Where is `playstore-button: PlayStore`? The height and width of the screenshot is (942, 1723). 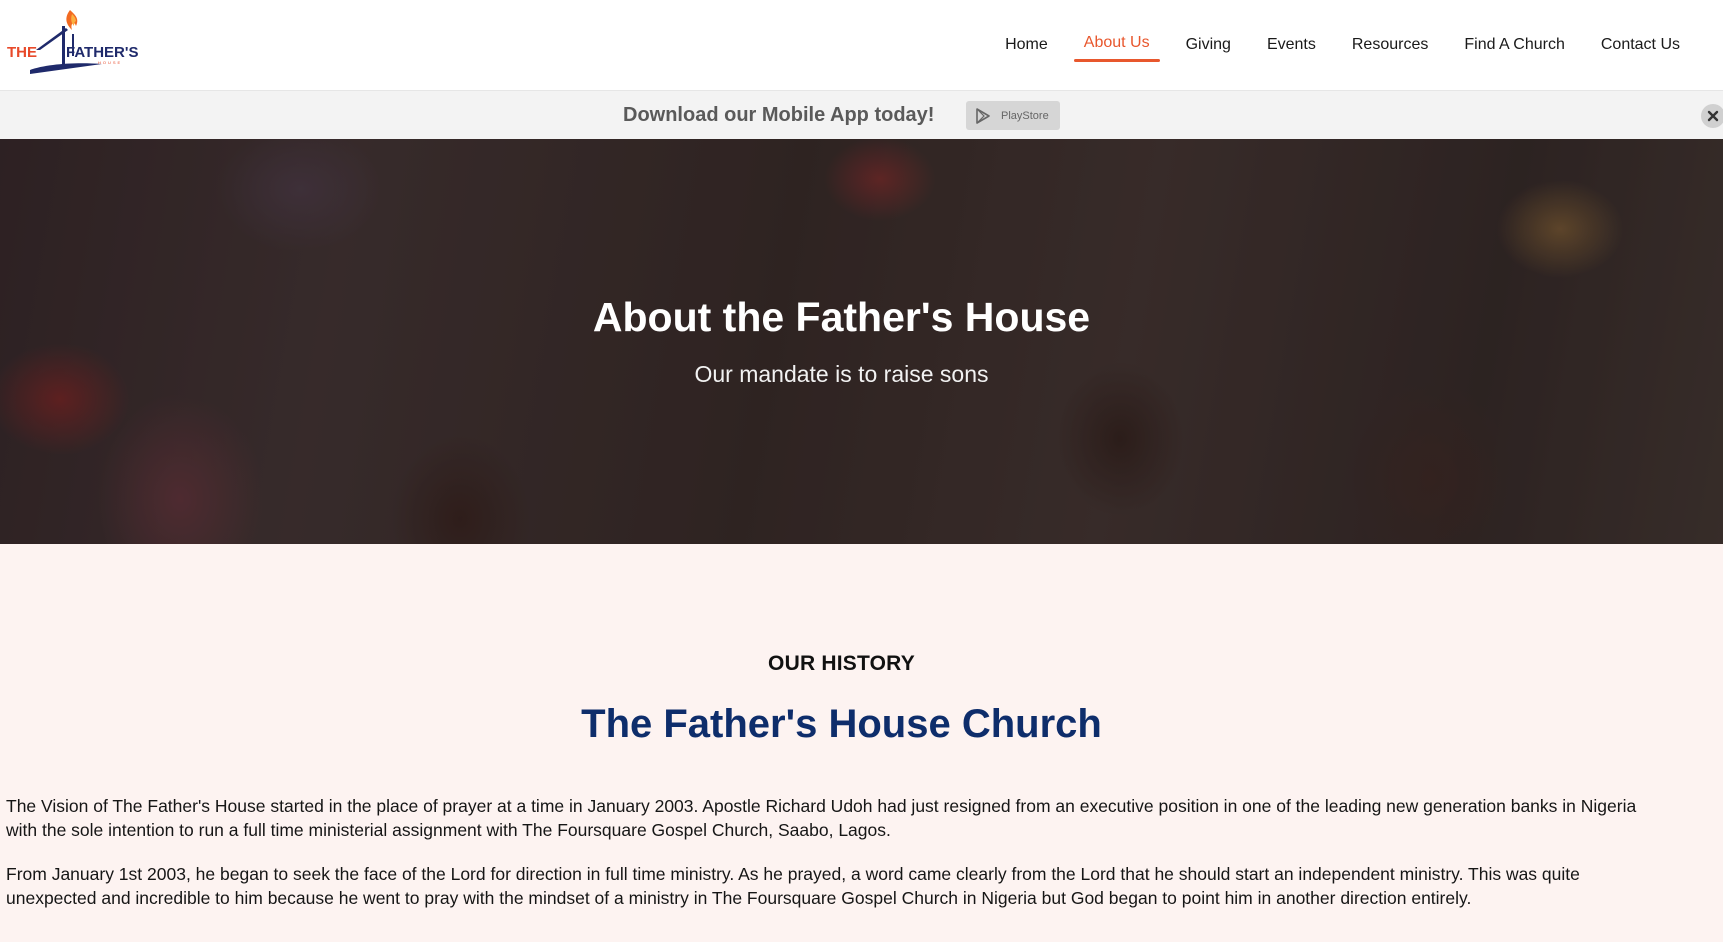 playstore-button: PlayStore is located at coordinates (1013, 115).